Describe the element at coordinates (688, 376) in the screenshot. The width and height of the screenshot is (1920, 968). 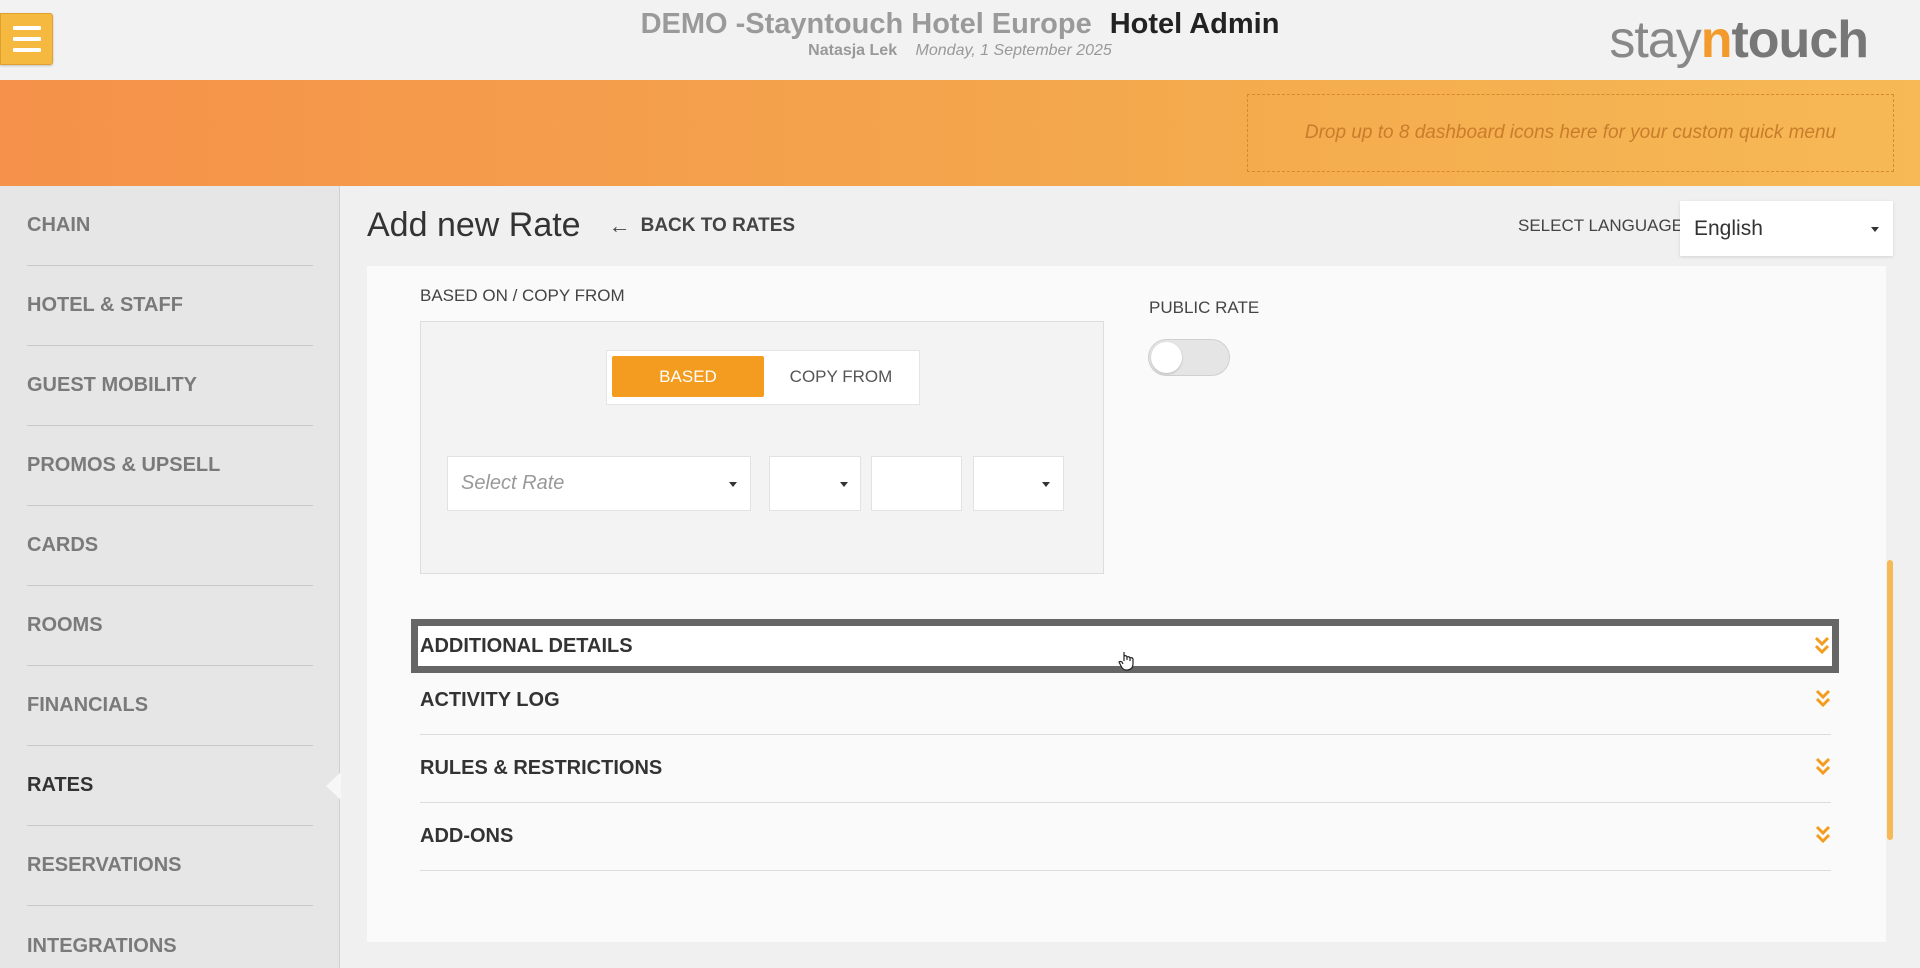
I see `based-button: BASED` at that location.